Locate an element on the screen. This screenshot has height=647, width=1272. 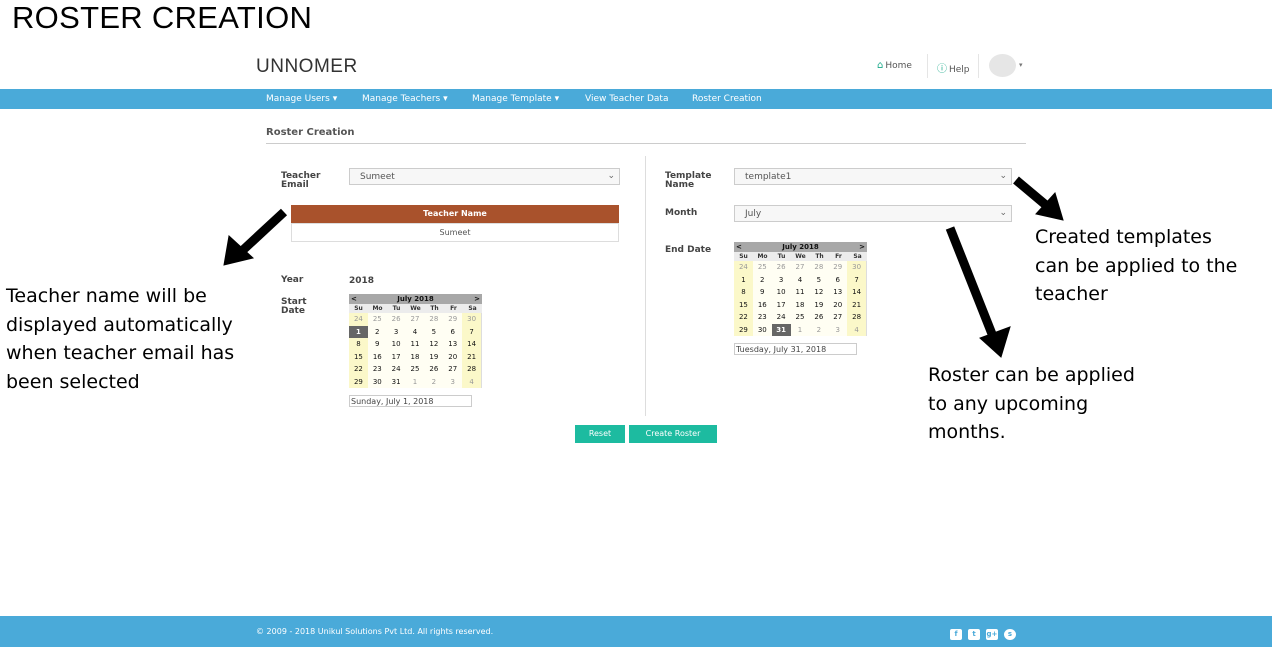
annotation-line: can be applied to the is located at coordinates (1136, 265).